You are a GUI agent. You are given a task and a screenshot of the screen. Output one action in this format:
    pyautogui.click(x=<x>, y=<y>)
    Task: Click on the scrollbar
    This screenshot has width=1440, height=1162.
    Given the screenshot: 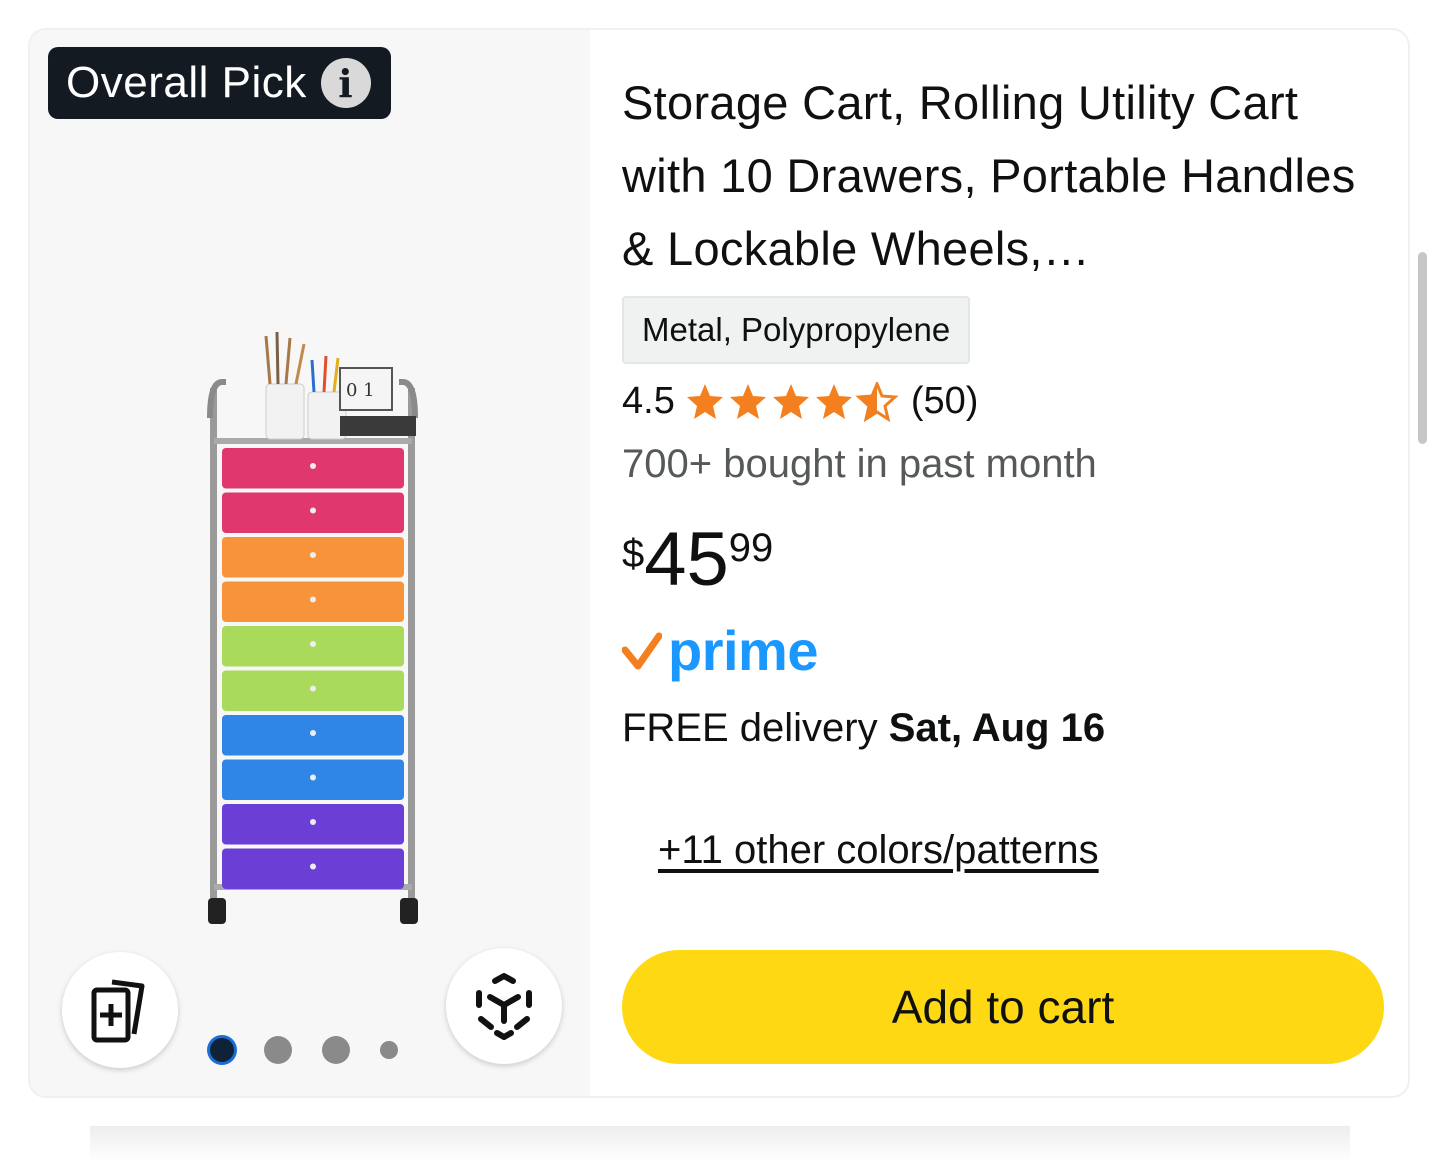 What is the action you would take?
    pyautogui.click(x=1422, y=348)
    